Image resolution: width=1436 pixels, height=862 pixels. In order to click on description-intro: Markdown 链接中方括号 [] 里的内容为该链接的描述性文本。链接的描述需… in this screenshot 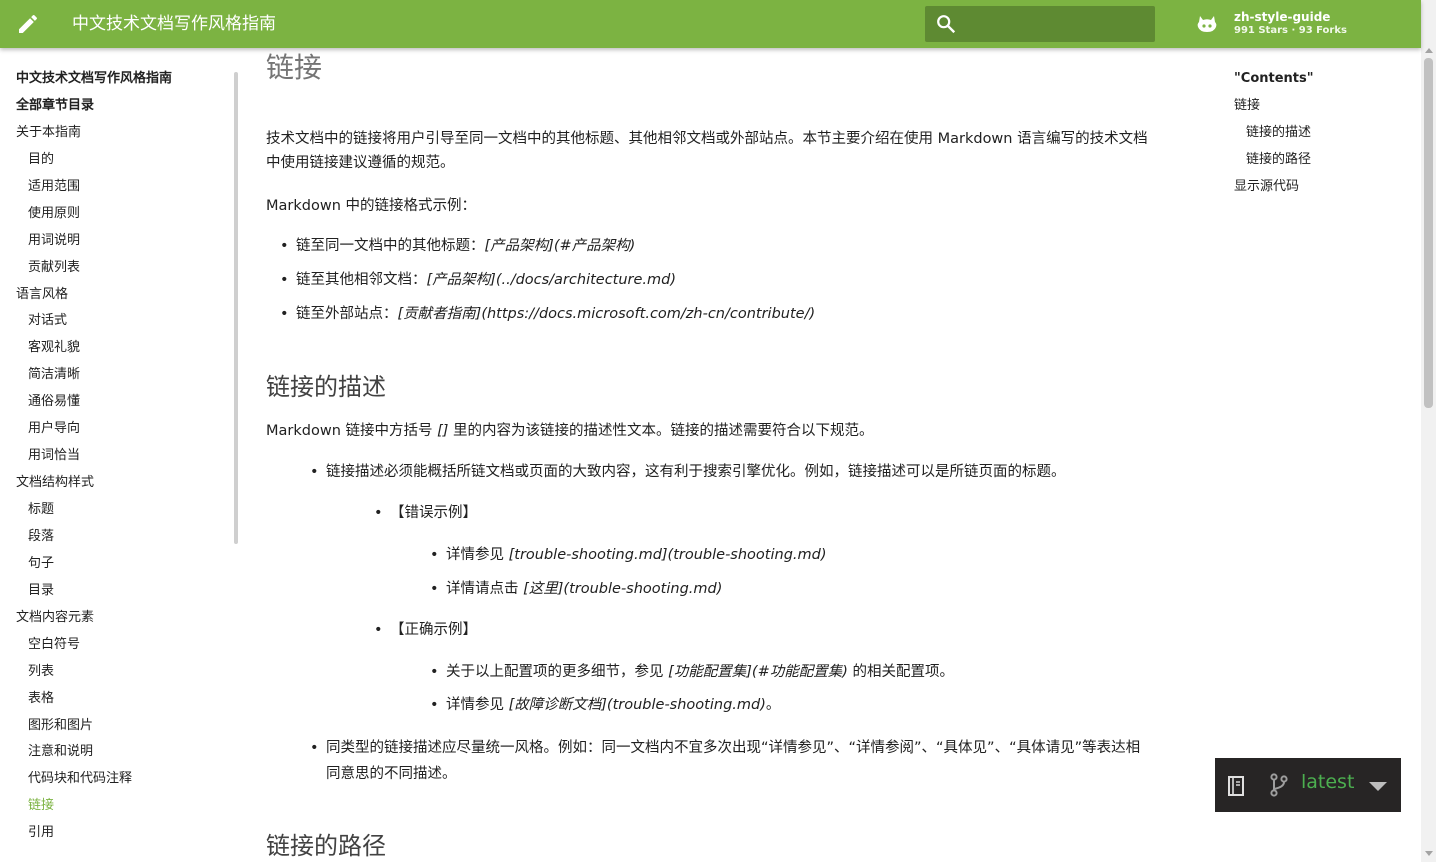, I will do `click(570, 431)`.